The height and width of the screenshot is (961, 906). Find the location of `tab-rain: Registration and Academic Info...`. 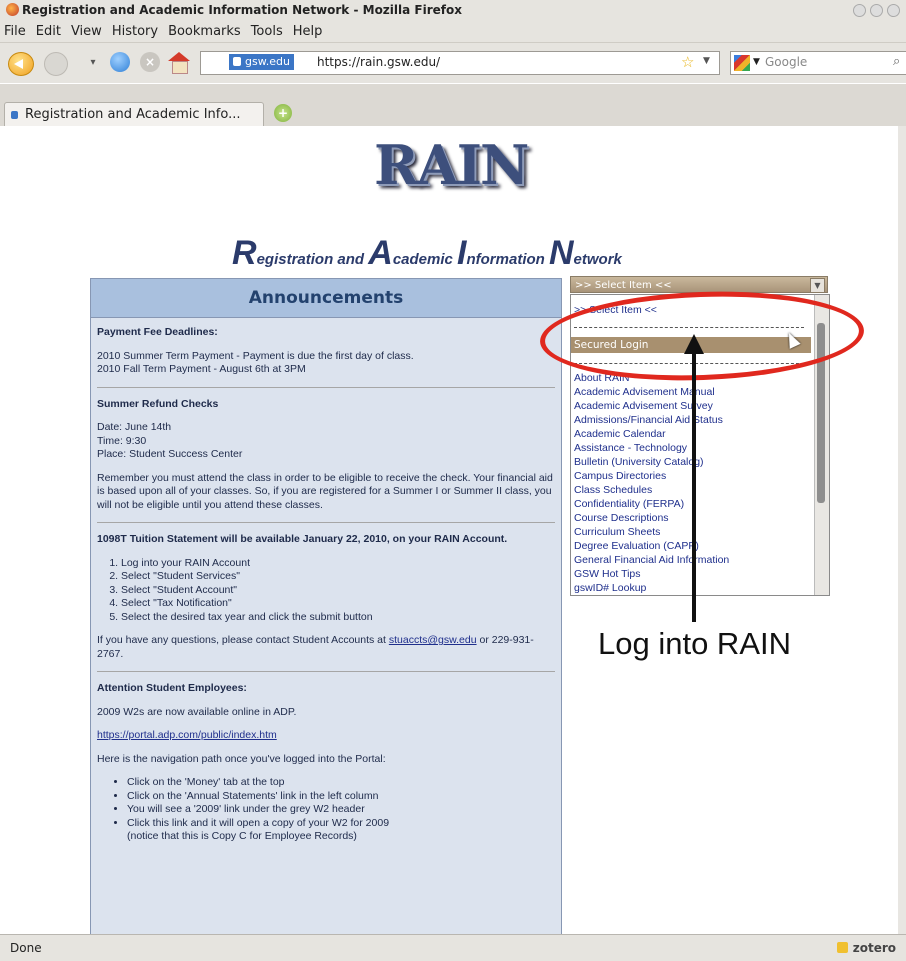

tab-rain: Registration and Academic Info... is located at coordinates (134, 114).